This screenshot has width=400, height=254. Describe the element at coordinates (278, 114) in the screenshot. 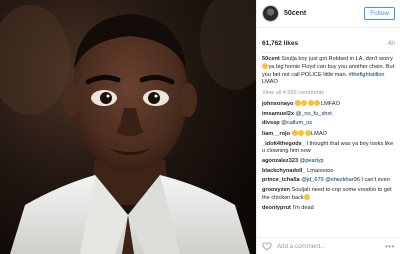

I see `comment-username: imsamuel2x` at that location.